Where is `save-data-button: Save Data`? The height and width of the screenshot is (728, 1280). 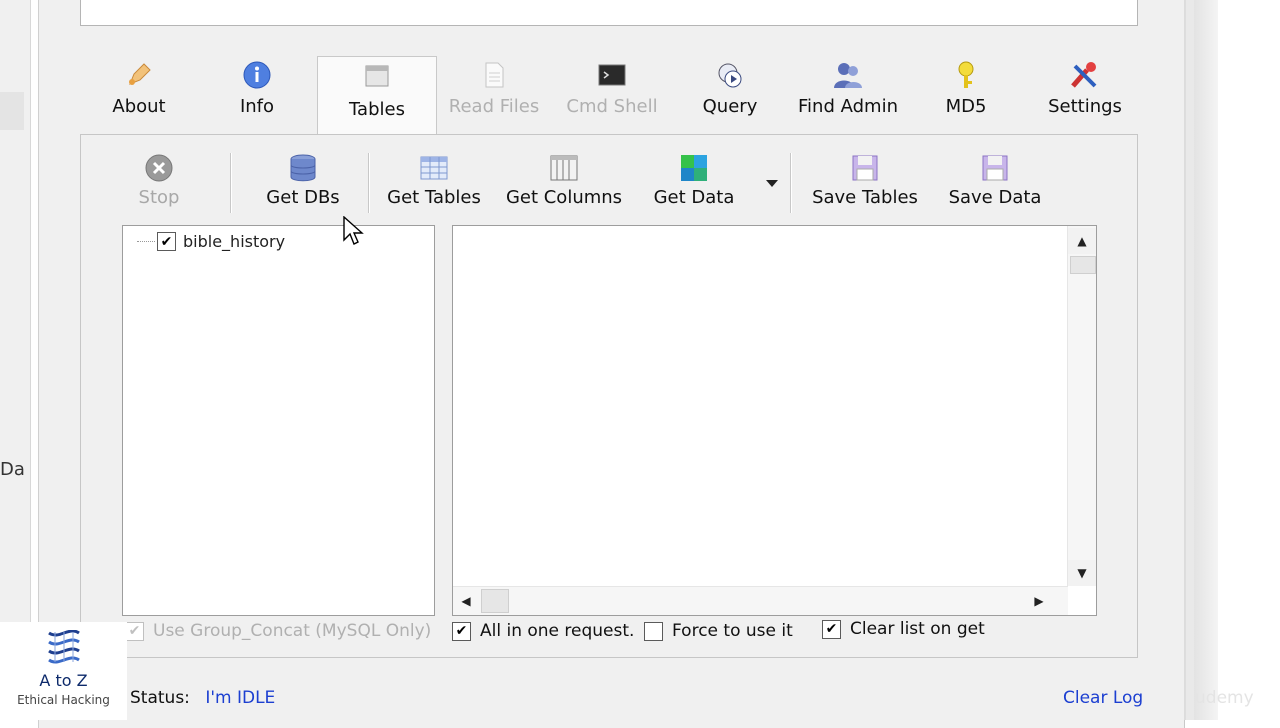
save-data-button: Save Data is located at coordinates (995, 180).